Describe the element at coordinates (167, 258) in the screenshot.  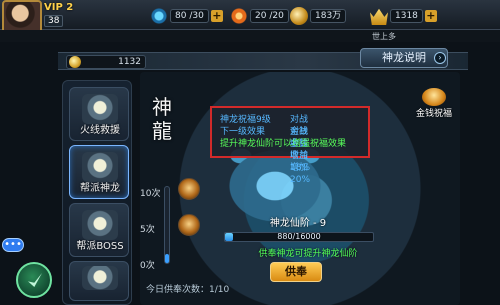
I see `offering-gauge-fill` at that location.